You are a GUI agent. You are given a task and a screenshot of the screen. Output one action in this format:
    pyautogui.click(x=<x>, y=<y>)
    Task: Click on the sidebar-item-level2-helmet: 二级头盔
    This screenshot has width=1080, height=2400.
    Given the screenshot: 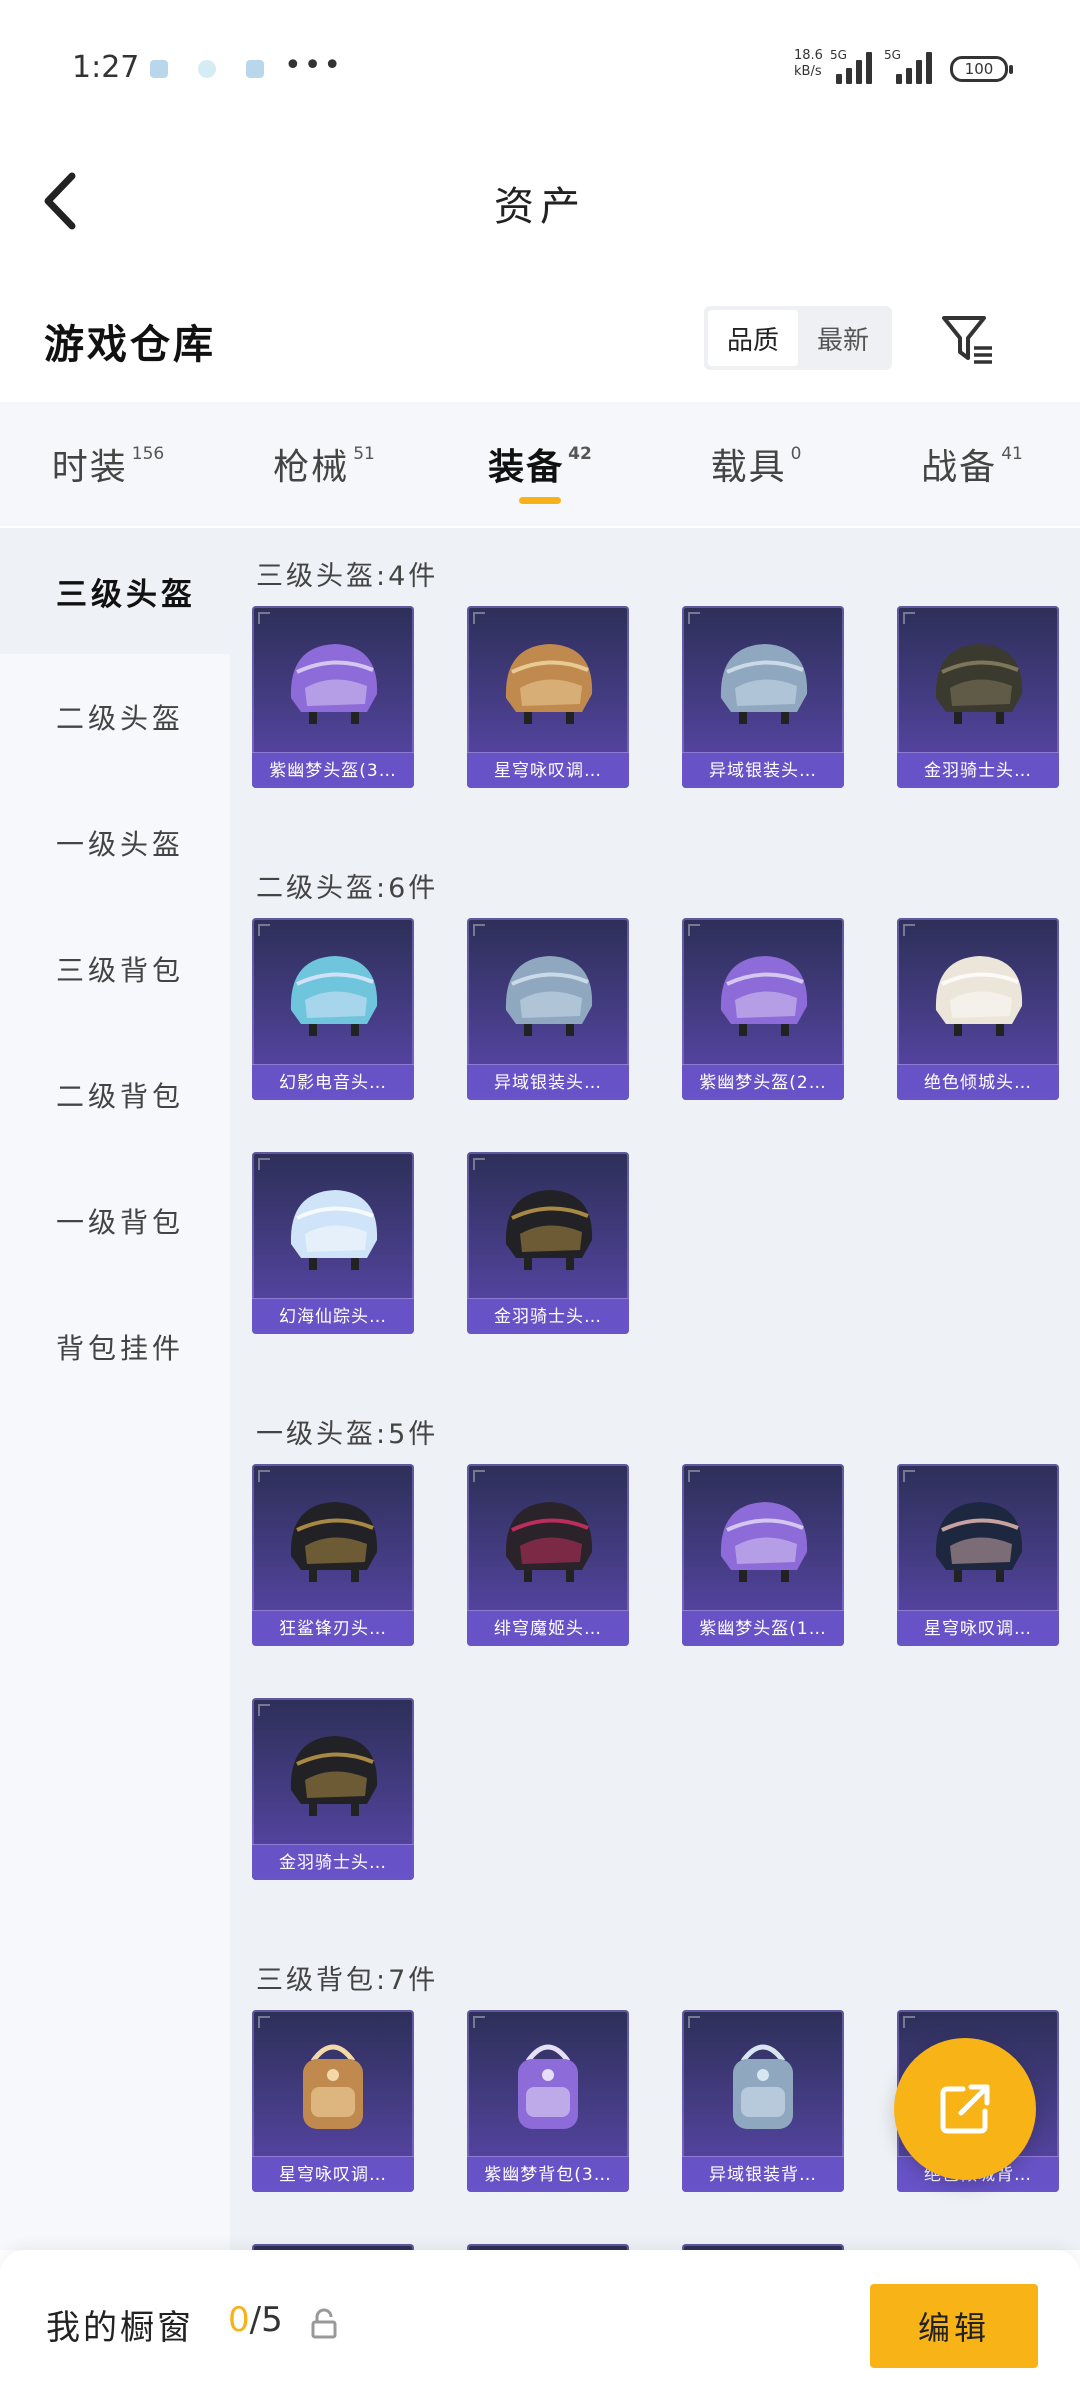 What is the action you would take?
    pyautogui.click(x=115, y=717)
    